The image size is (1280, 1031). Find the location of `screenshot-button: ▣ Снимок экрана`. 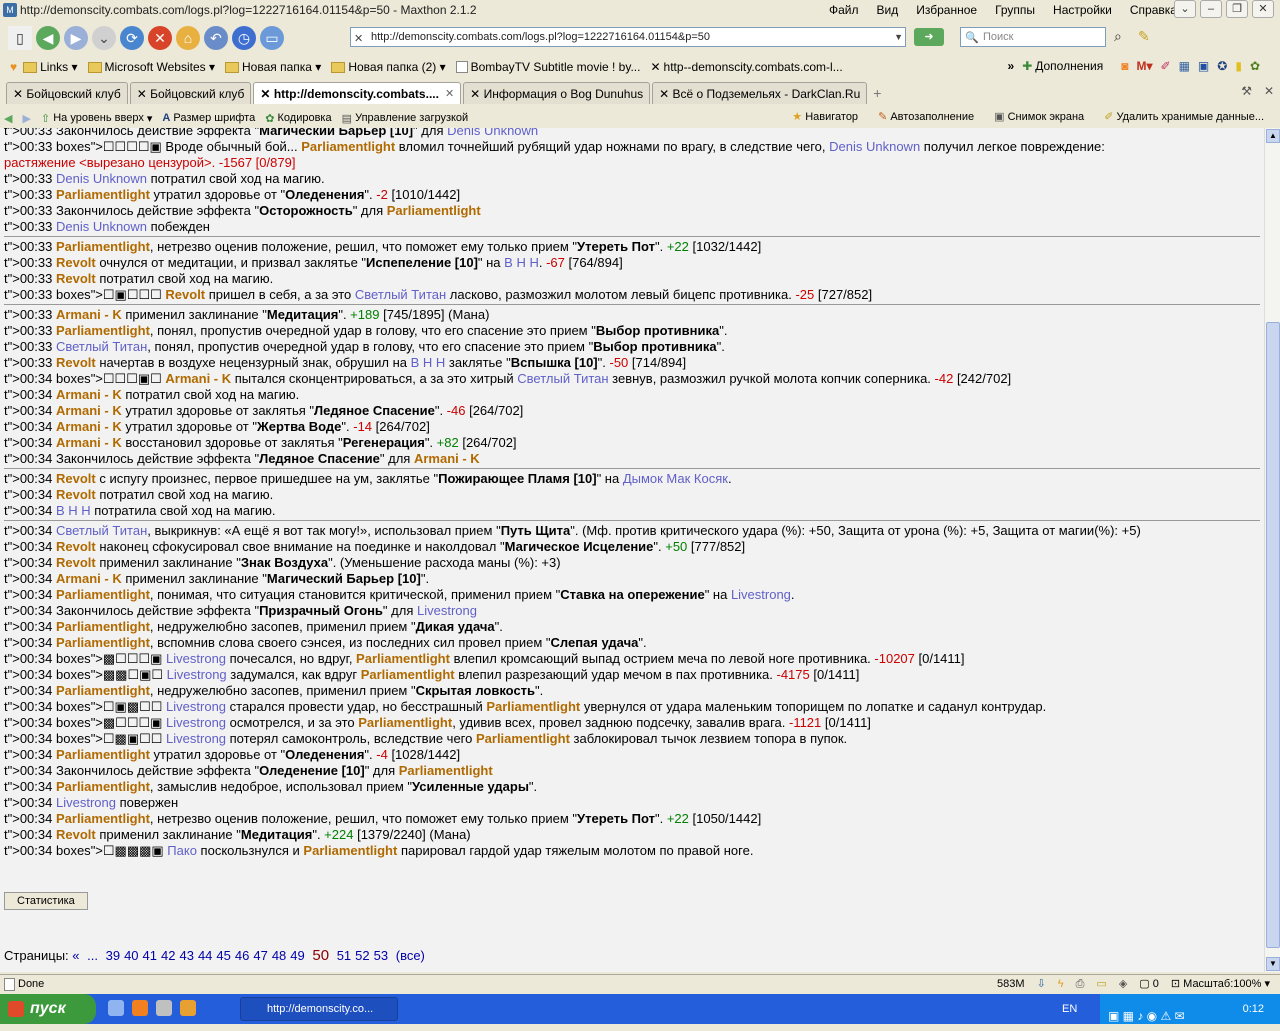

screenshot-button: ▣ Снимок экрана is located at coordinates (1039, 117).